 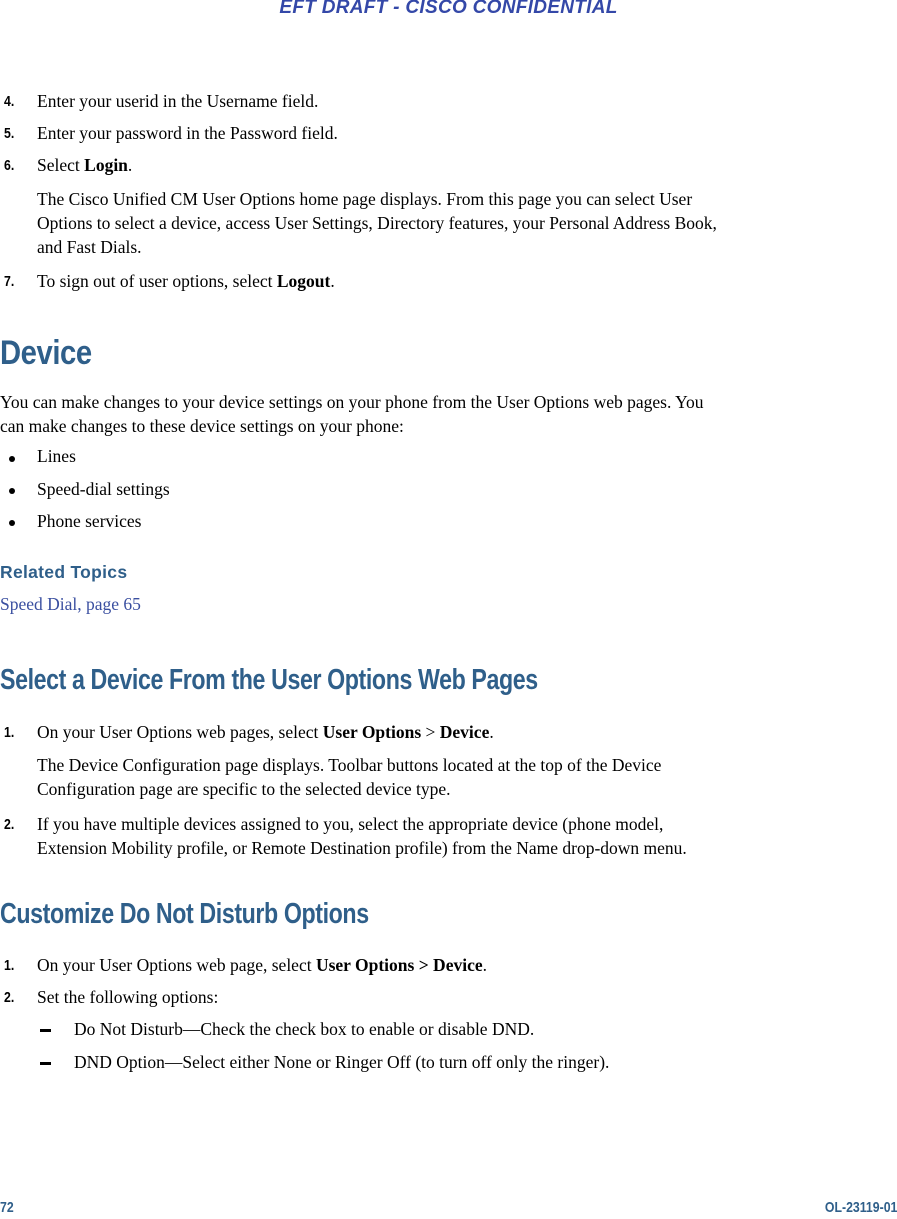 I want to click on text: On your User Options web pages, select, so click(x=180, y=732).